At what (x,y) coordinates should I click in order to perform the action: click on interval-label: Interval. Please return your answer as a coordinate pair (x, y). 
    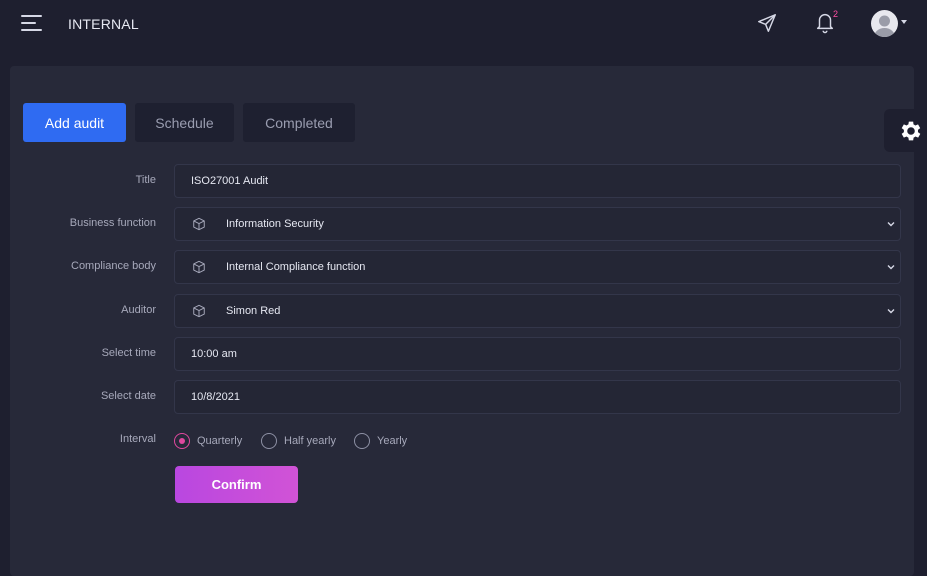
    Looking at the image, I should click on (137, 439).